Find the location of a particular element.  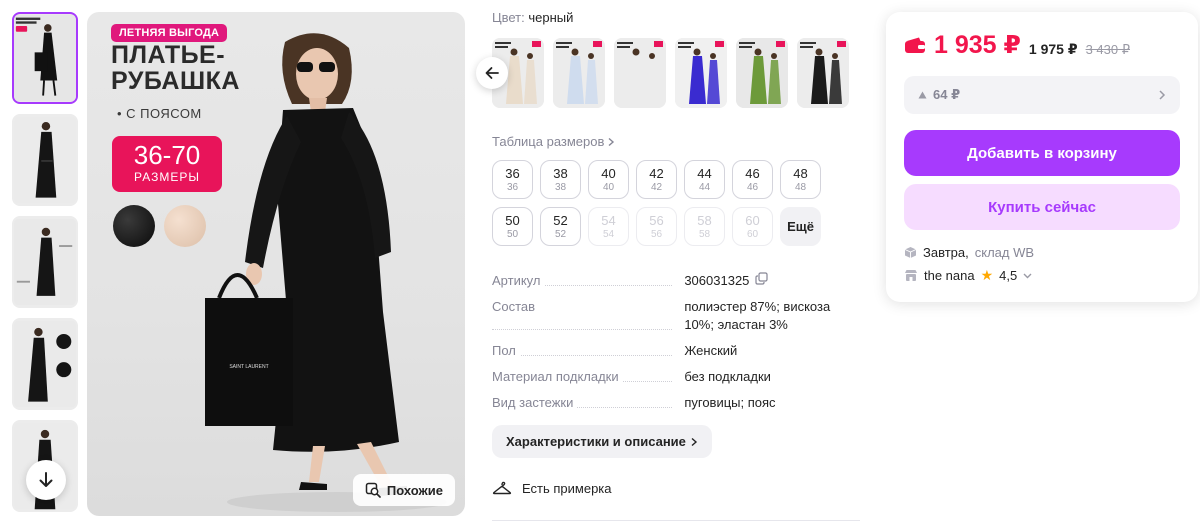

wallet-icon is located at coordinates (915, 45).